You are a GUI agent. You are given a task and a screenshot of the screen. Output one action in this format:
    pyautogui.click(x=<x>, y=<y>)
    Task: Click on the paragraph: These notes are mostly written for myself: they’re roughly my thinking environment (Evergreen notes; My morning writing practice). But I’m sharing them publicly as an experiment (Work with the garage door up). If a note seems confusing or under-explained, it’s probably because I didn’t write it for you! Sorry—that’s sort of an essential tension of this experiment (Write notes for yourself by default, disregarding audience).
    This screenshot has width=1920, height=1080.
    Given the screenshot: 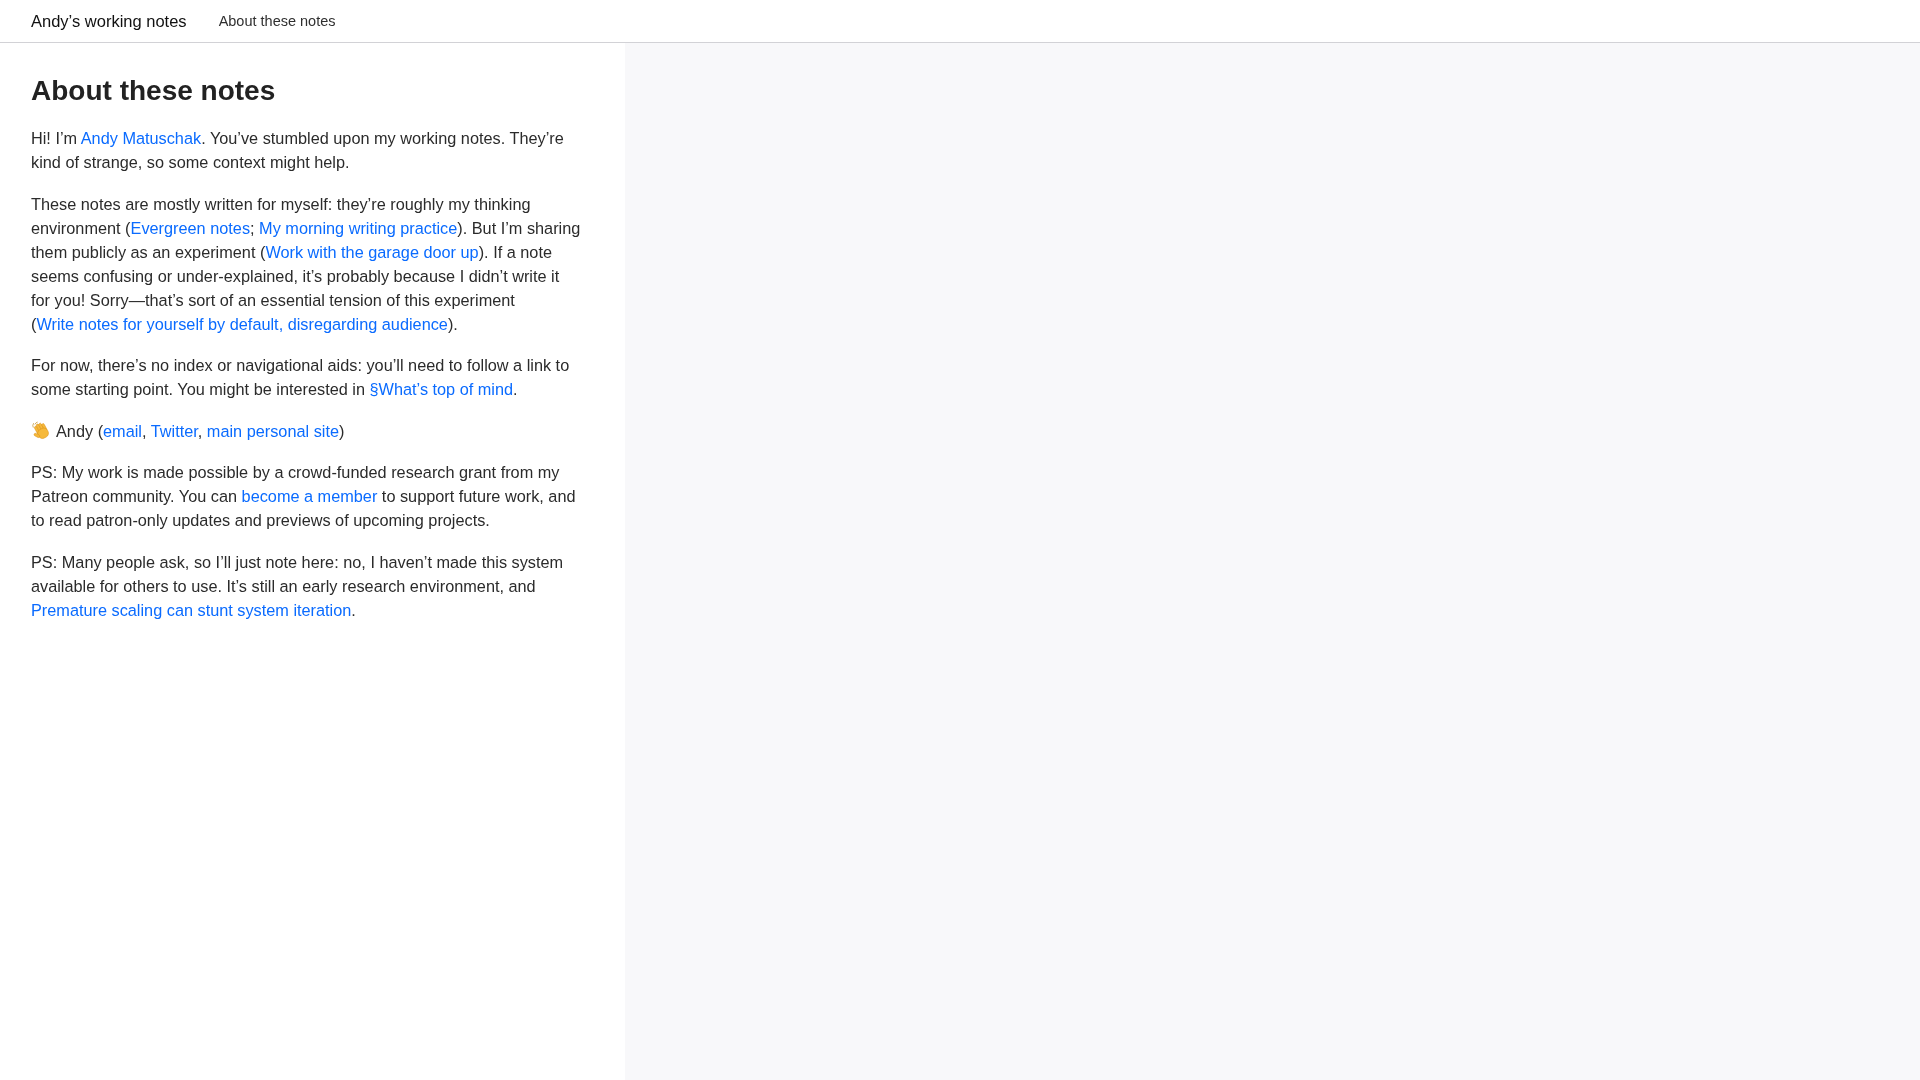 What is the action you would take?
    pyautogui.click(x=306, y=264)
    